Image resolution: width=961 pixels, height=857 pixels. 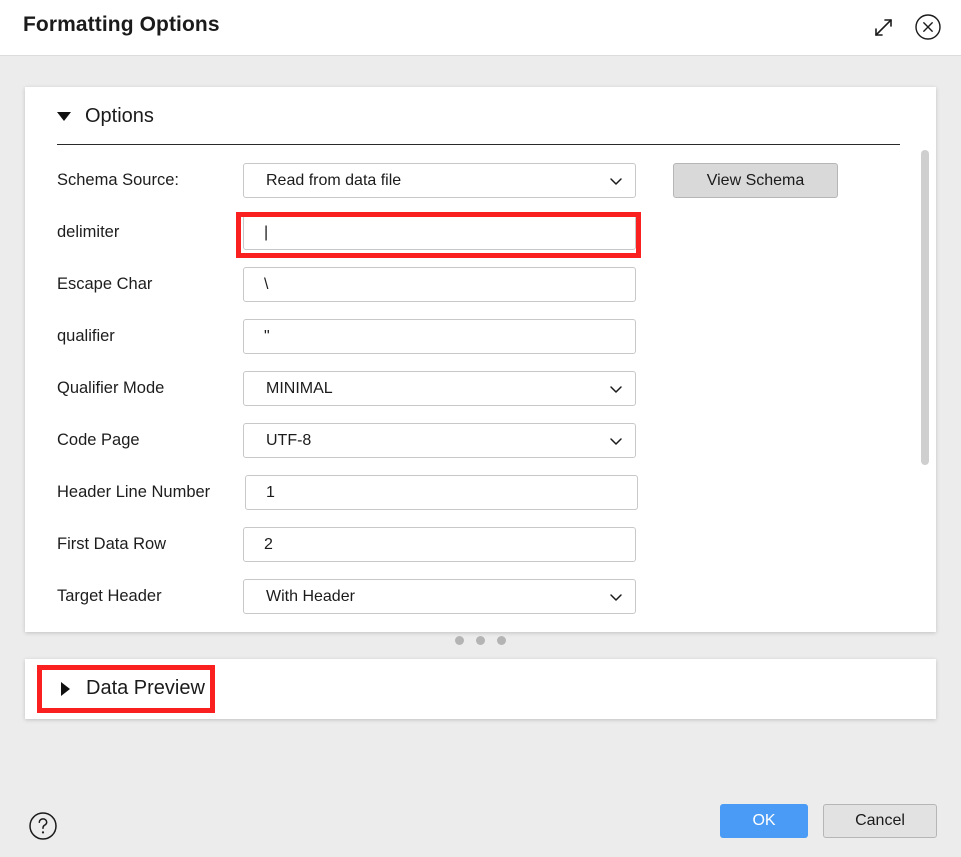 I want to click on close-circle-icon, so click(x=928, y=27).